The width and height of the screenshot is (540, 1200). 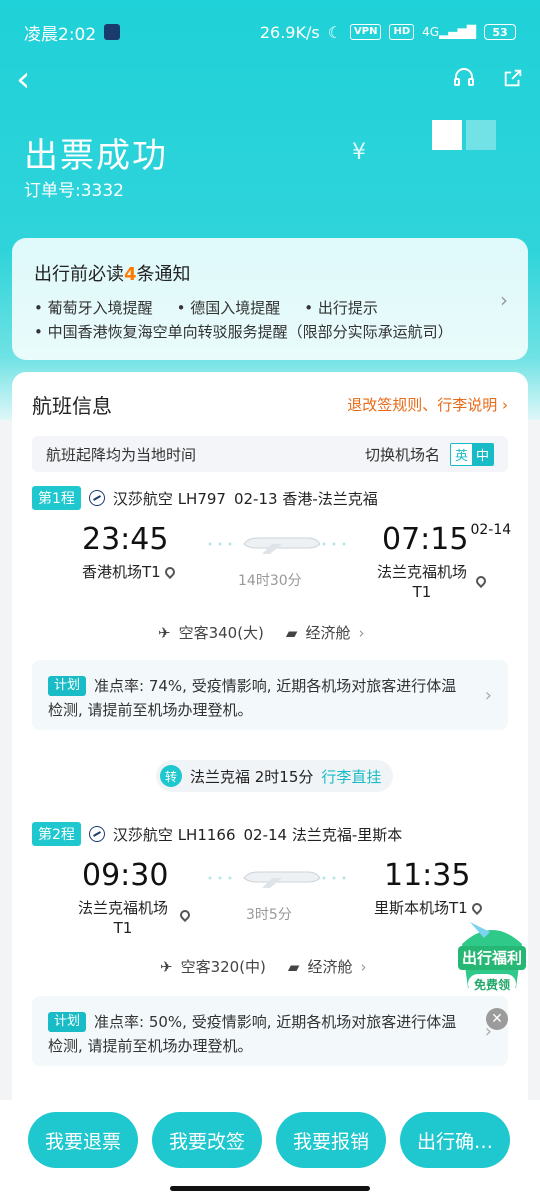 What do you see at coordinates (449, 32) in the screenshot?
I see `signal-icon: 4G▂▄▆█` at bounding box center [449, 32].